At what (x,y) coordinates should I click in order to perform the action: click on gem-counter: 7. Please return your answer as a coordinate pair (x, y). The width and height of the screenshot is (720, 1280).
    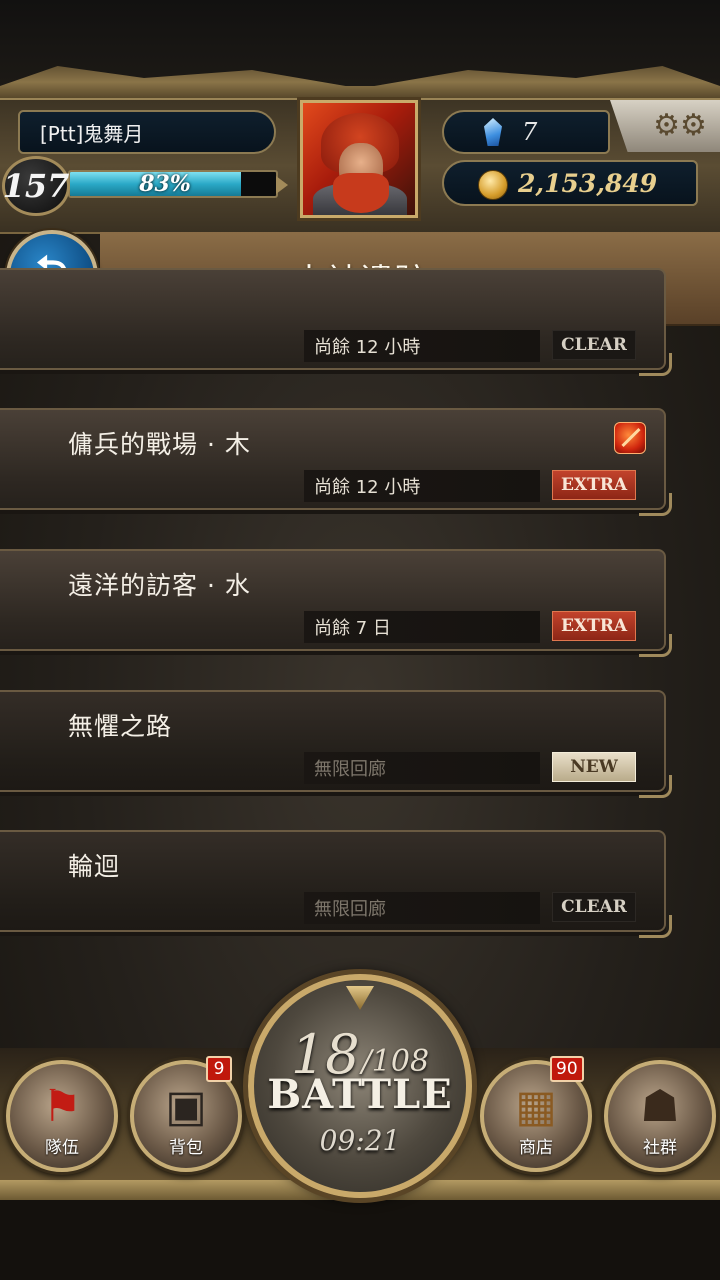
    Looking at the image, I should click on (526, 132).